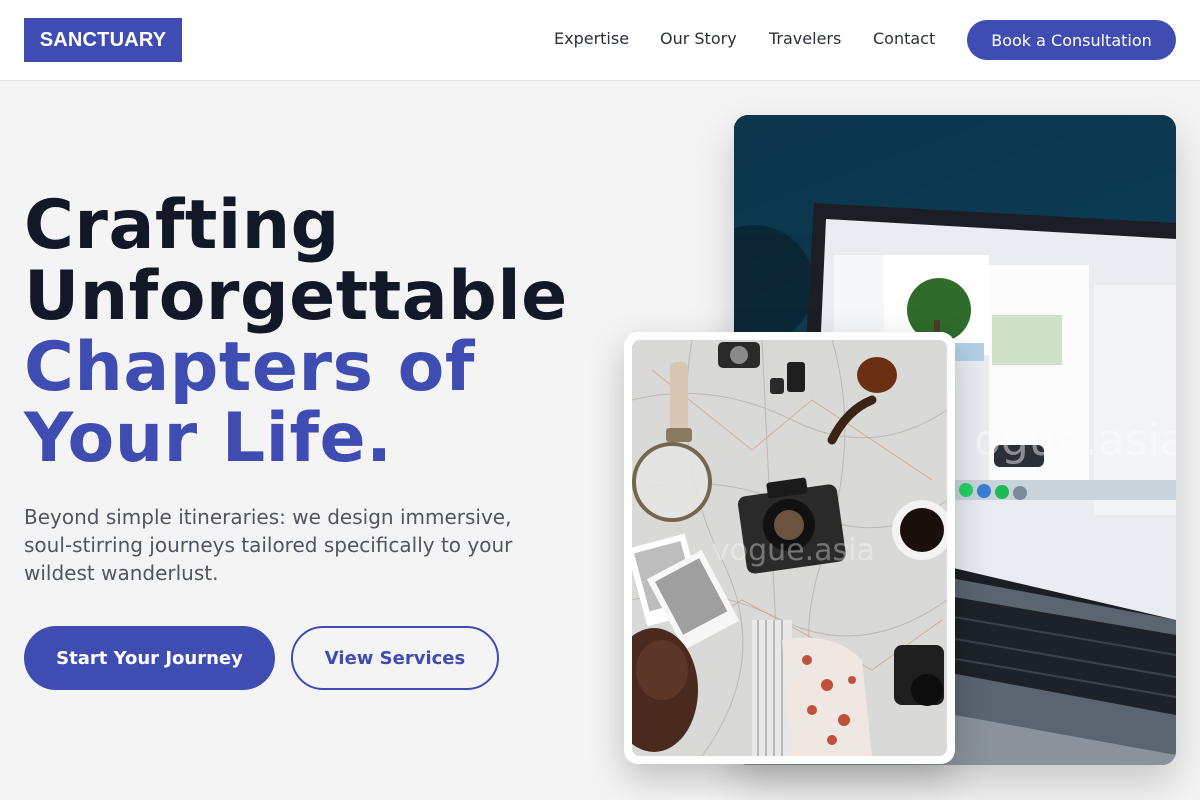 The image size is (1200, 800). Describe the element at coordinates (149, 658) in the screenshot. I see `start-journey-button: Start Your Journey` at that location.